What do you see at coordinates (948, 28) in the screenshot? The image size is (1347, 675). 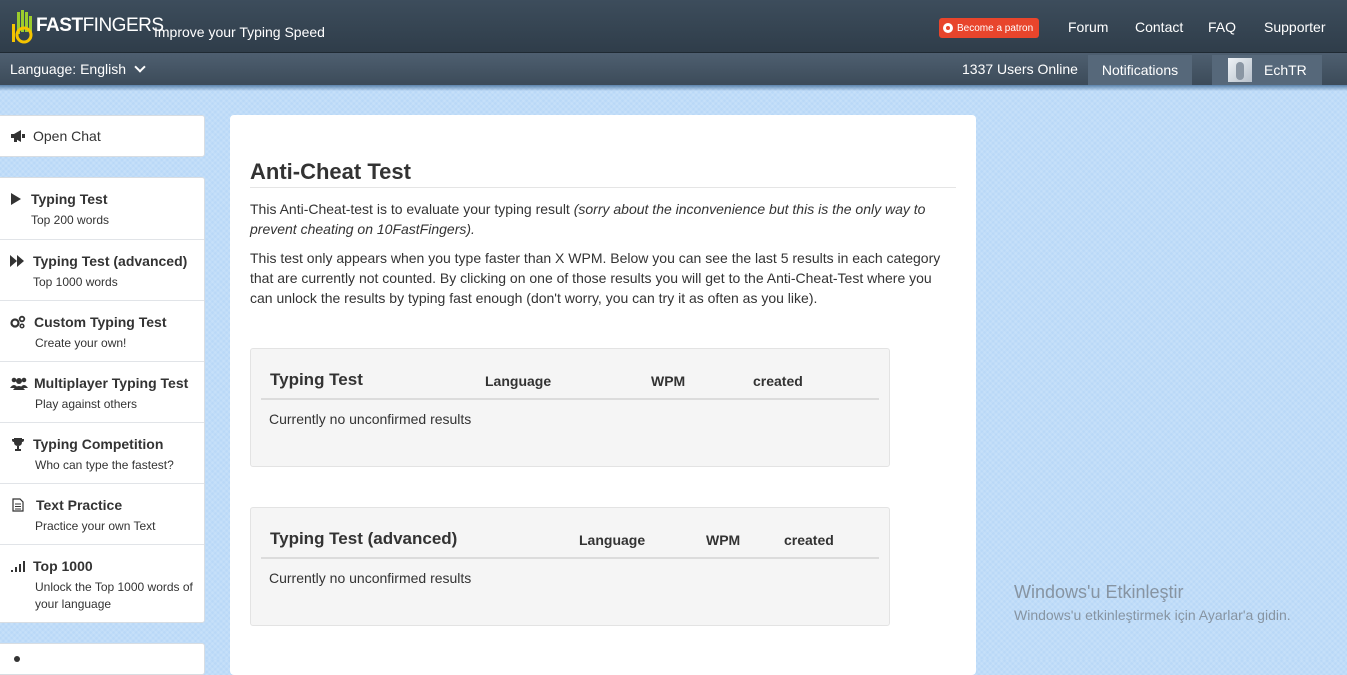 I see `patreon-icon` at bounding box center [948, 28].